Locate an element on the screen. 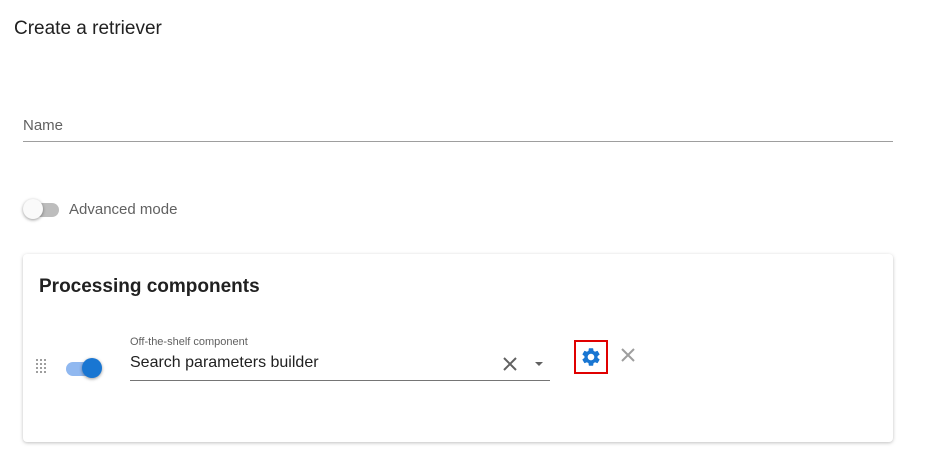 The image size is (926, 461). component-settings-button is located at coordinates (591, 357).